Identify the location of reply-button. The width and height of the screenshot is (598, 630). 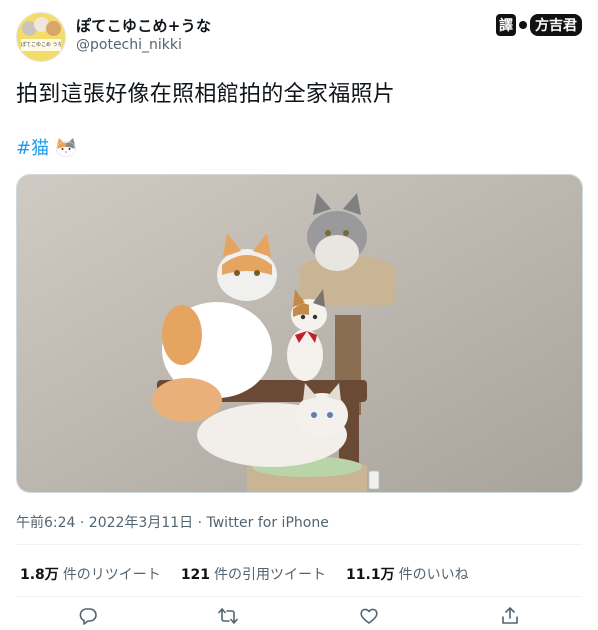
(88, 616).